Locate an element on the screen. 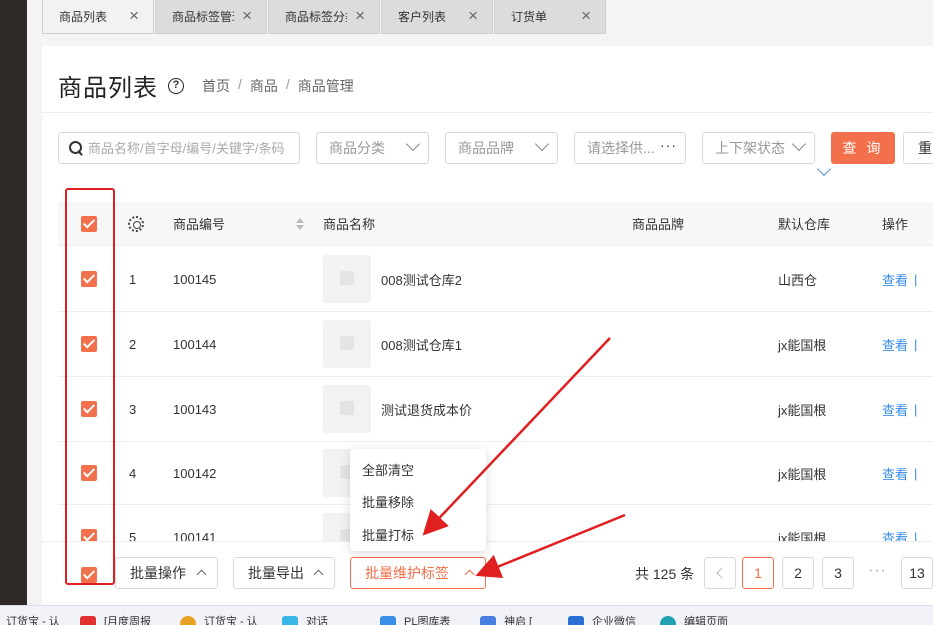 The image size is (933, 625). browser-icon is located at coordinates (188, 620).